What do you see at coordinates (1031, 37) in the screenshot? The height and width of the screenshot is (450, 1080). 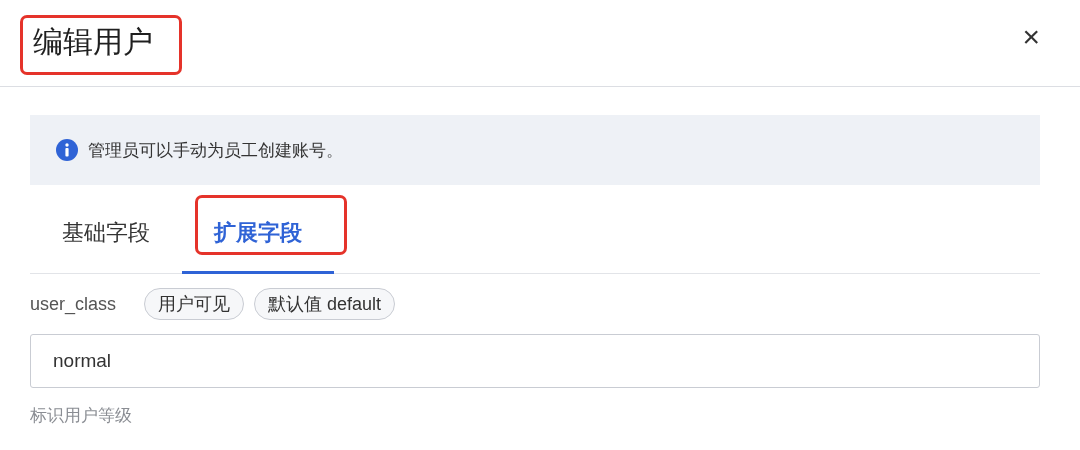 I see `close-button: ×` at bounding box center [1031, 37].